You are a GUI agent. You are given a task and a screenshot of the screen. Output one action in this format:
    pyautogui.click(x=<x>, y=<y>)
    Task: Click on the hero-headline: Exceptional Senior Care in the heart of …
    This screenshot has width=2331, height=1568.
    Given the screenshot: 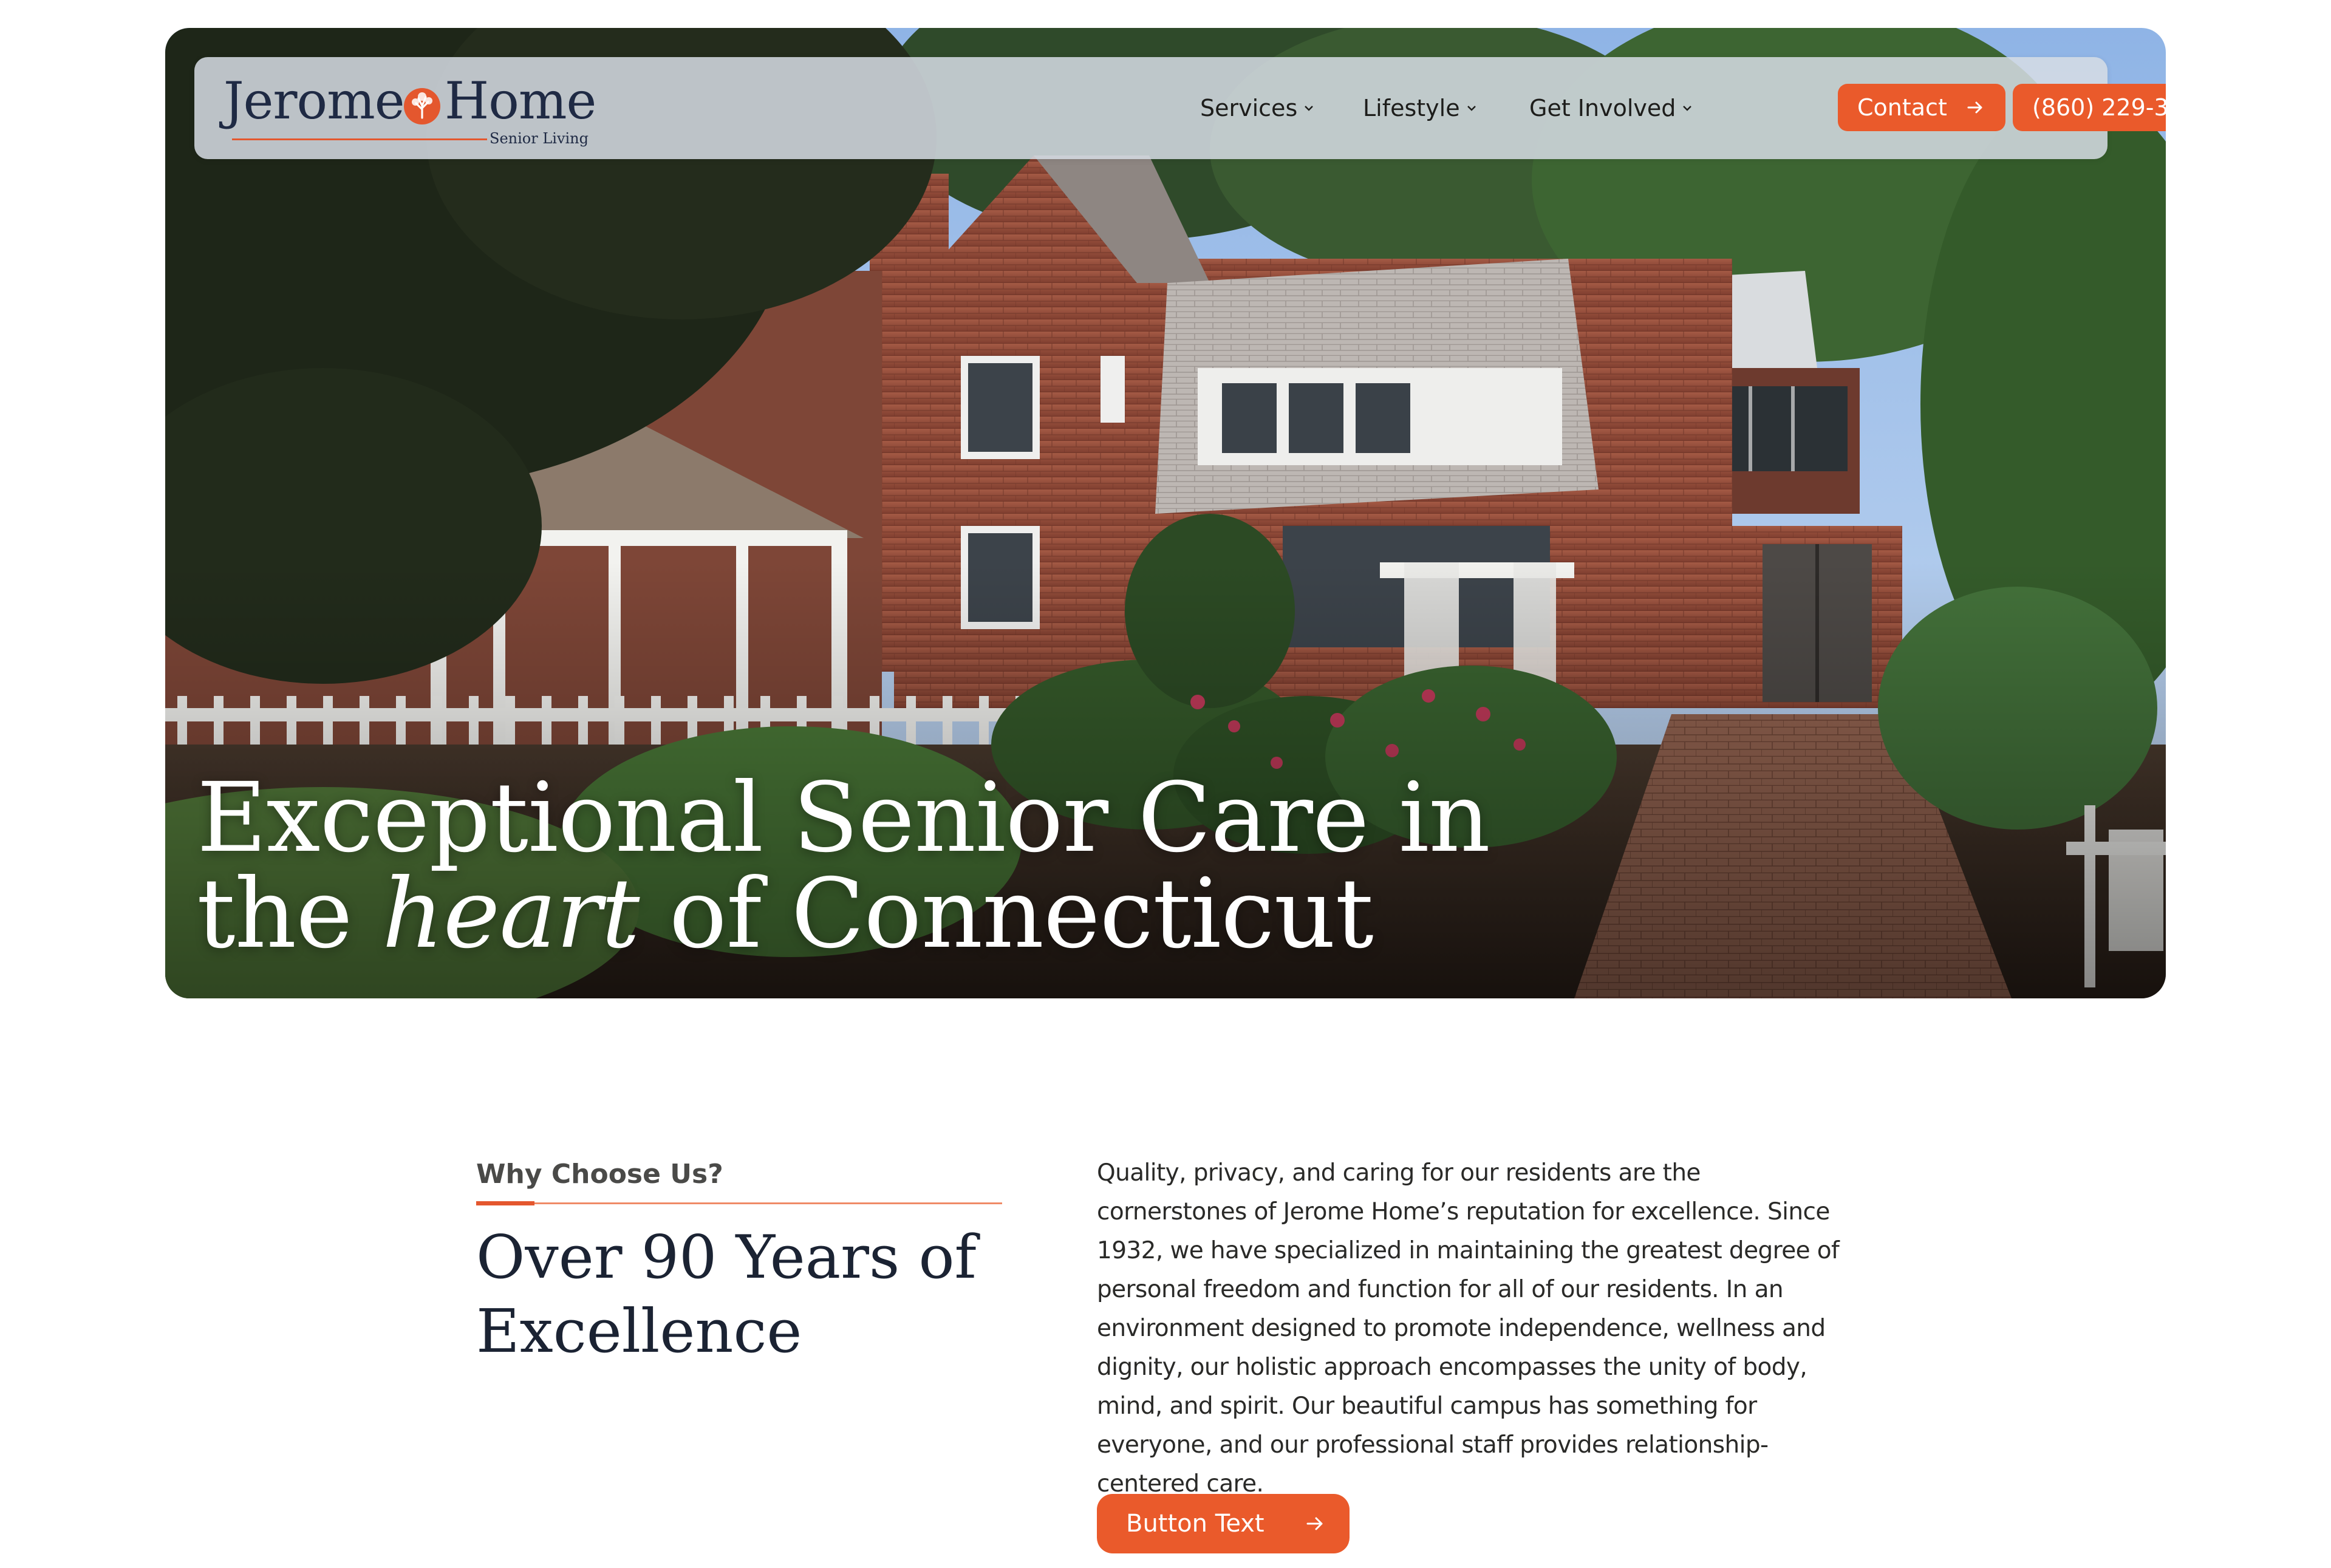 What is the action you would take?
    pyautogui.click(x=986, y=866)
    